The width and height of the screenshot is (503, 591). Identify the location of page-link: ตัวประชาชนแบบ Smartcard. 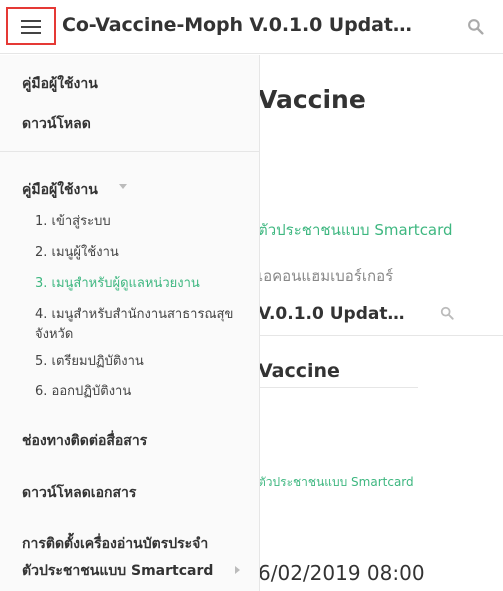
(355, 230).